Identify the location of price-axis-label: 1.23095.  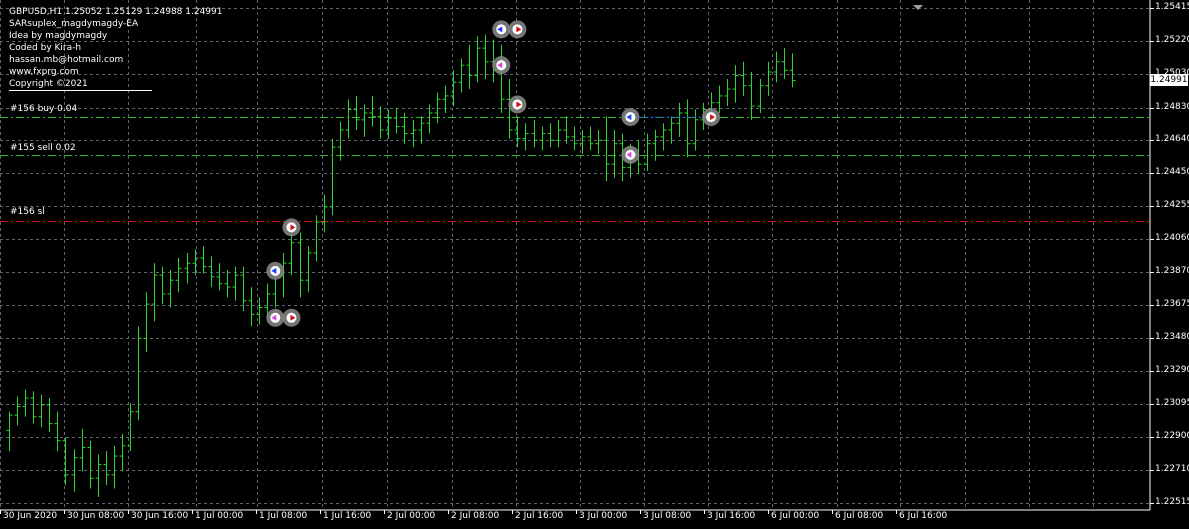
(1172, 403).